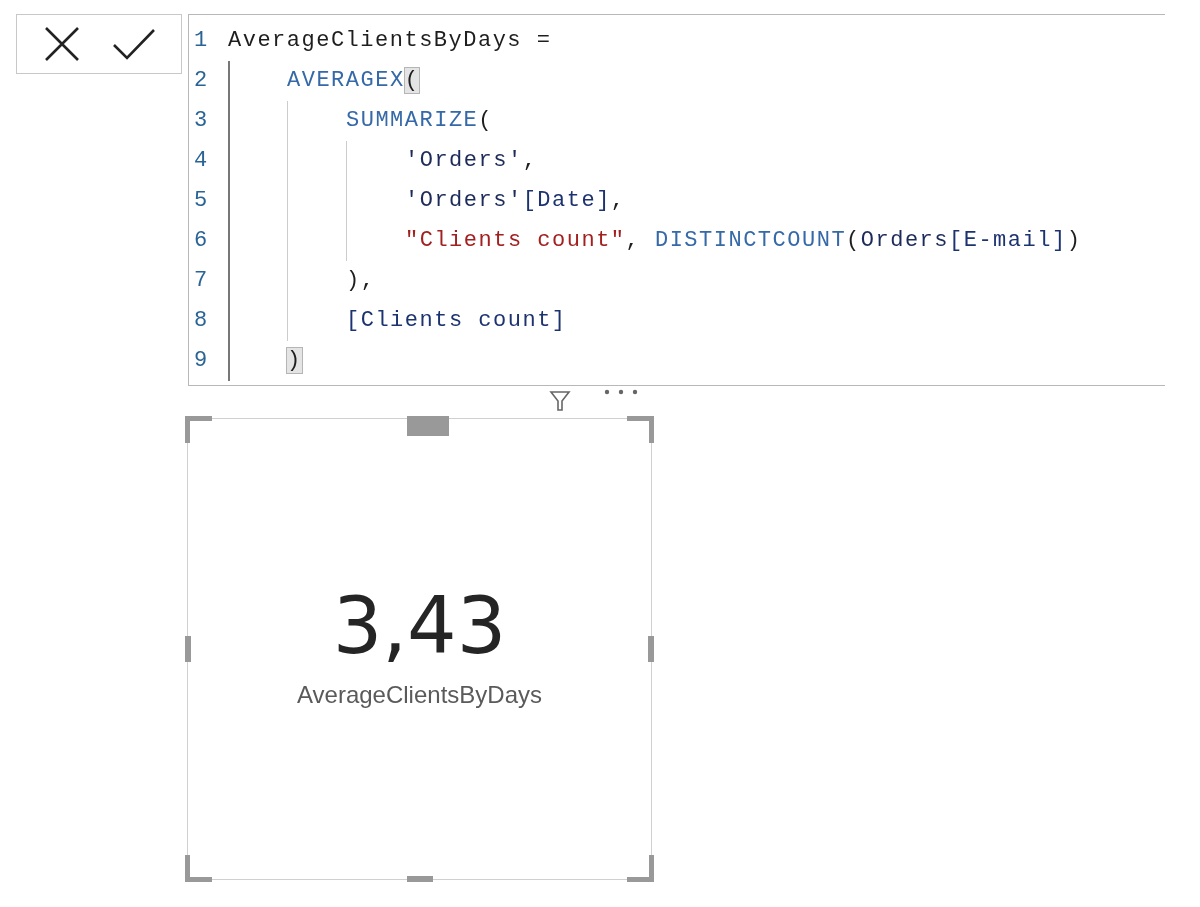 The image size is (1200, 907). I want to click on code-line: 'Orders',, so click(471, 161).